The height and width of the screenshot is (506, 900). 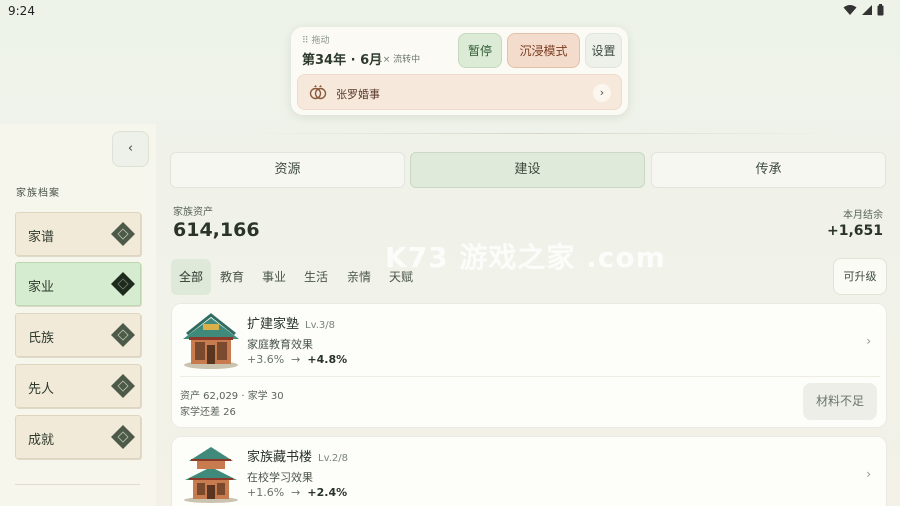 What do you see at coordinates (860, 276) in the screenshot?
I see `filter-upgradable-button: 可升级` at bounding box center [860, 276].